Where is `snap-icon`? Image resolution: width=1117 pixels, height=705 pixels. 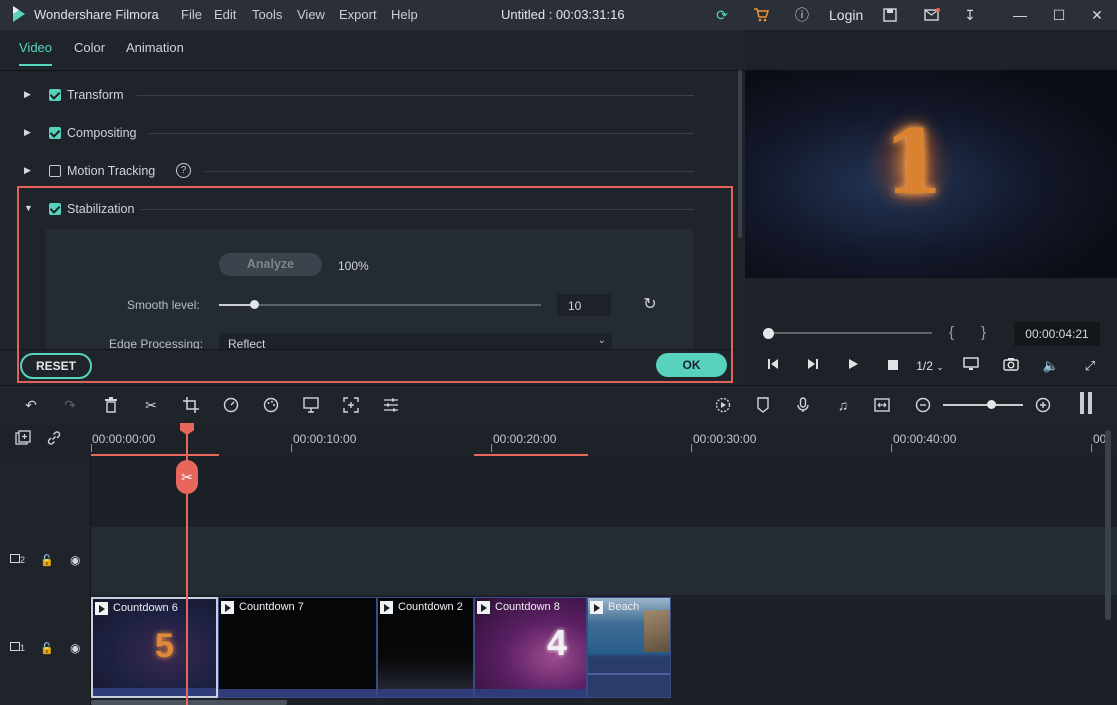 snap-icon is located at coordinates (882, 405).